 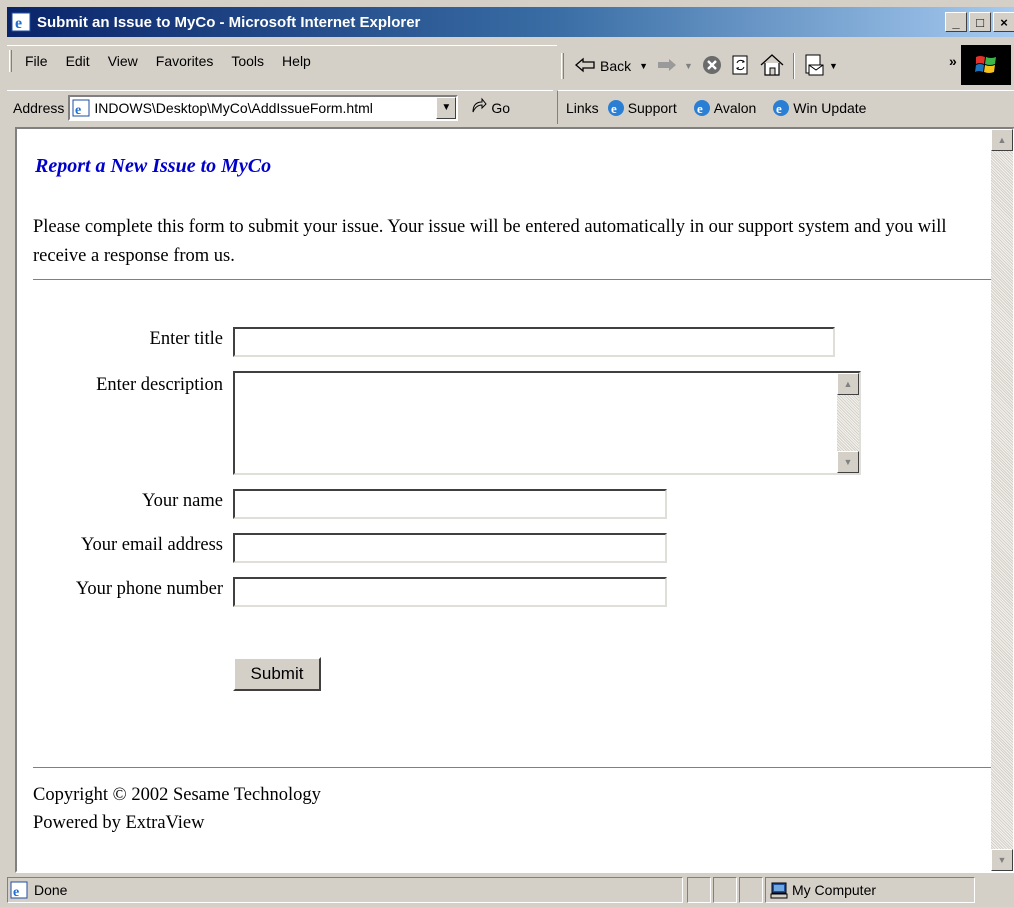 What do you see at coordinates (512, 768) in the screenshot?
I see `bottom-divider` at bounding box center [512, 768].